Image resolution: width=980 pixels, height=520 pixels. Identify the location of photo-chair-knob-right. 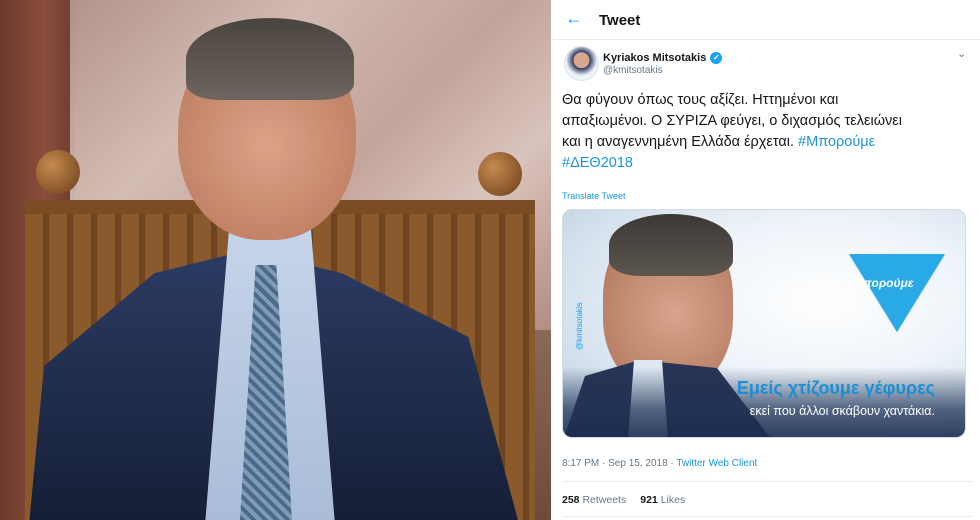
(500, 174).